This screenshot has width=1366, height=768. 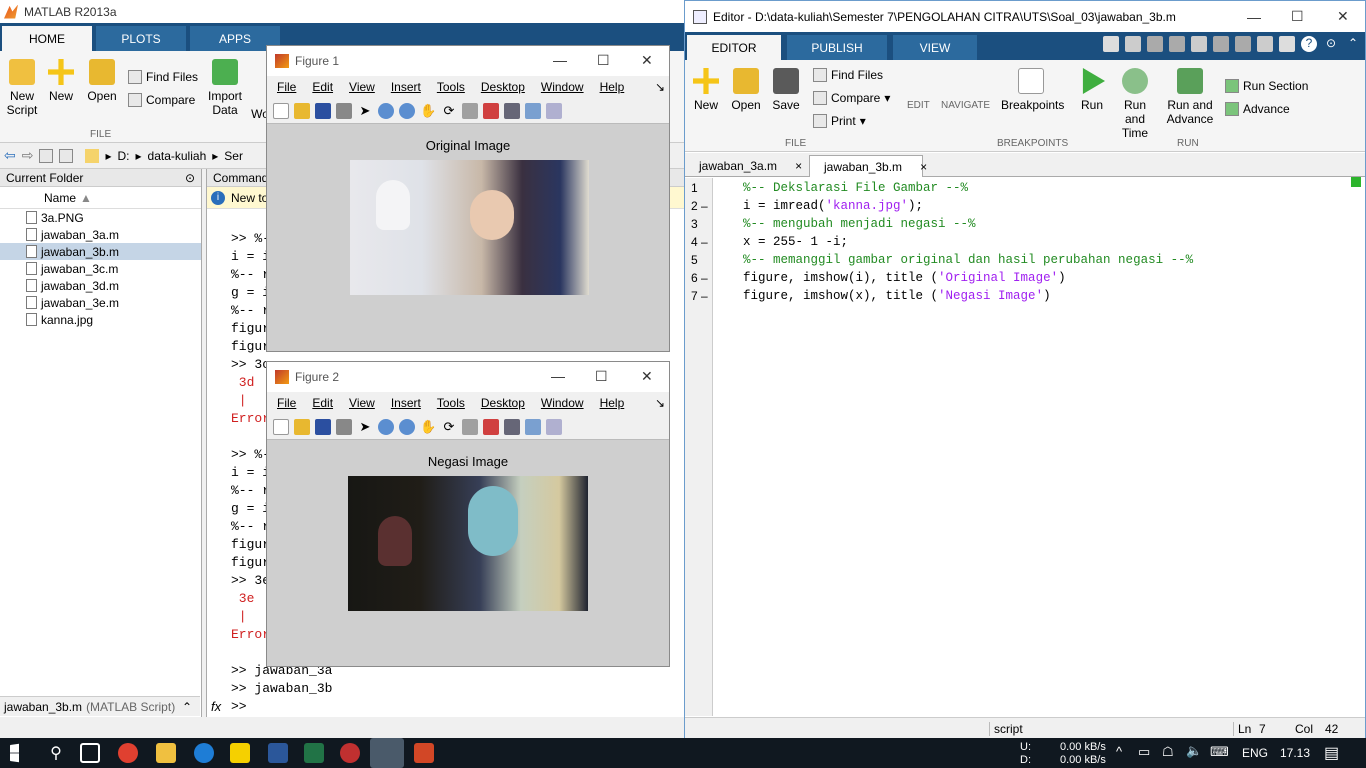 I want to click on run-and-time-button: Run and Time, so click(x=1135, y=104).